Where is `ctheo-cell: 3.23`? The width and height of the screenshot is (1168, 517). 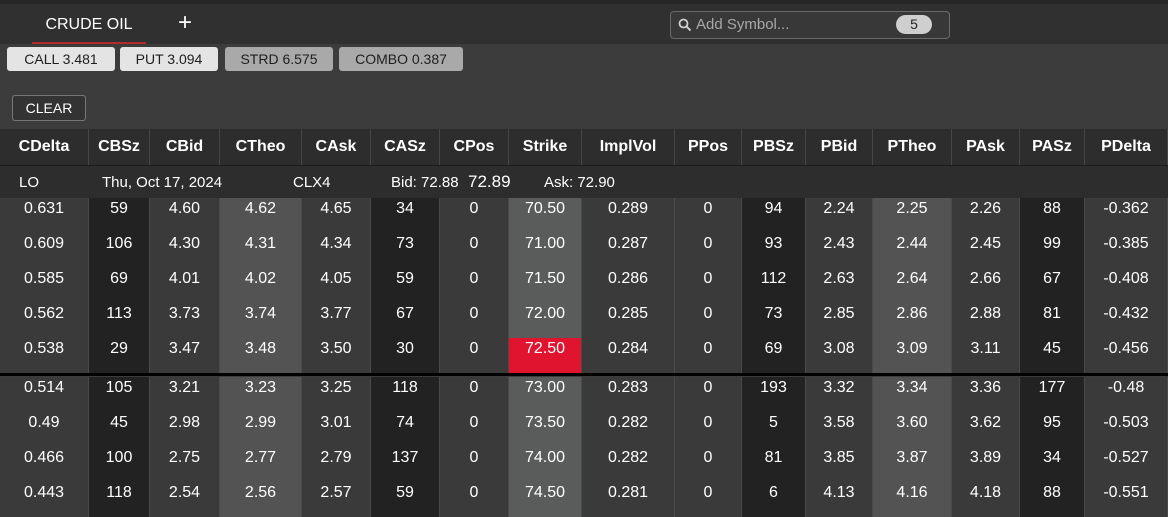 ctheo-cell: 3.23 is located at coordinates (261, 394).